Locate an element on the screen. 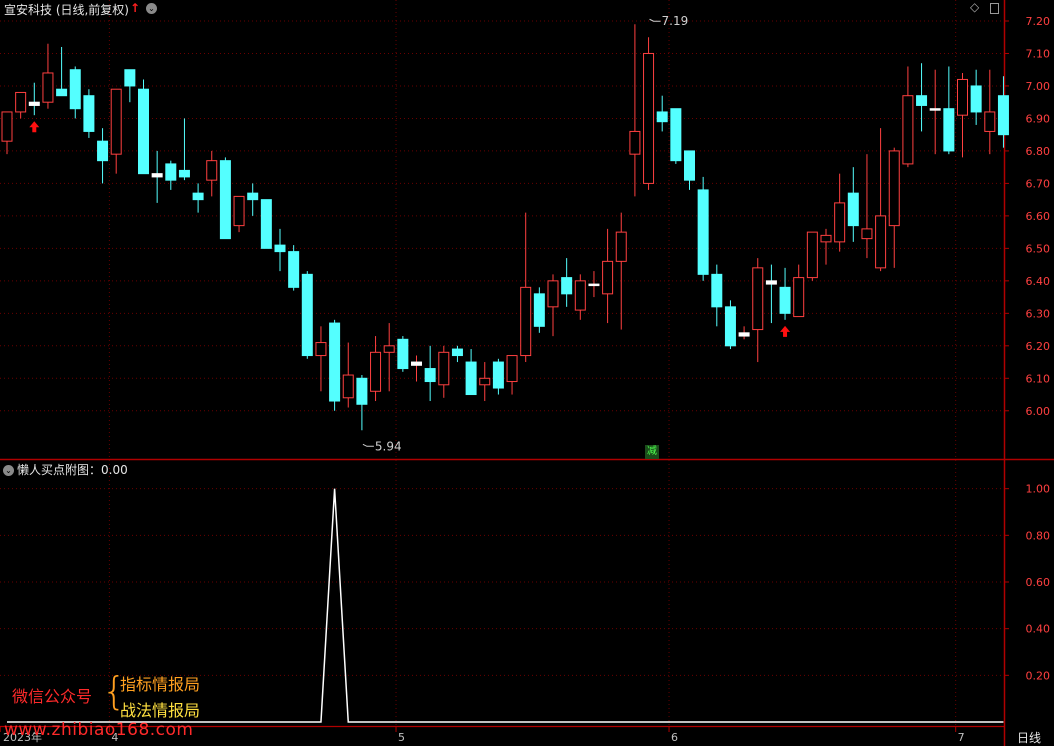 The image size is (1054, 746). chart-title: 宣安科技 (日线,前复权) is located at coordinates (66, 10).